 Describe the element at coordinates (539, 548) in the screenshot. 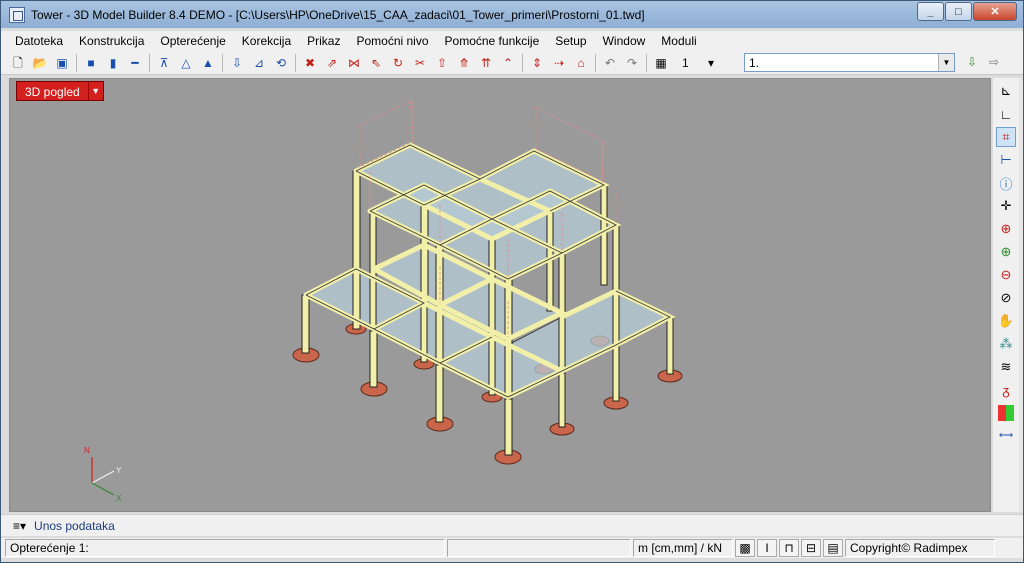

I see `status-empty-panel` at that location.